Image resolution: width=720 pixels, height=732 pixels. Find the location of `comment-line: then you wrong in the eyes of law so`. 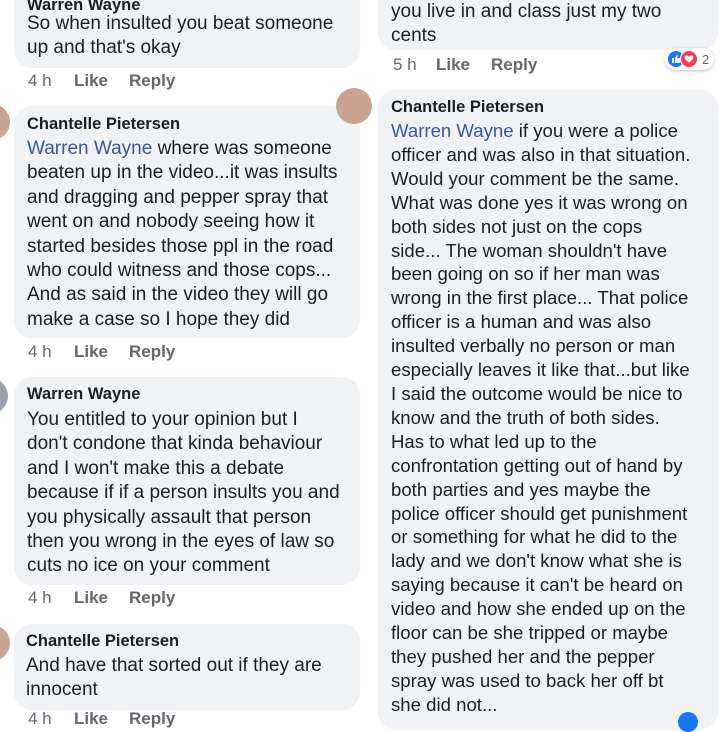

comment-line: then you wrong in the eyes of law so is located at coordinates (181, 542).